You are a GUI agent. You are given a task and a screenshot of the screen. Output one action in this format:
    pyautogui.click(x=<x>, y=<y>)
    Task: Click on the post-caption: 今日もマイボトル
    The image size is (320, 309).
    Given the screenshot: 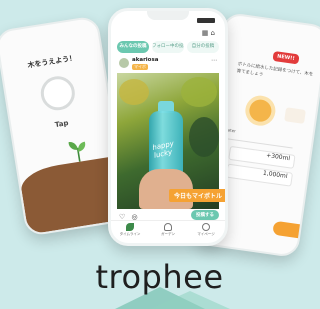 What is the action you would take?
    pyautogui.click(x=197, y=195)
    